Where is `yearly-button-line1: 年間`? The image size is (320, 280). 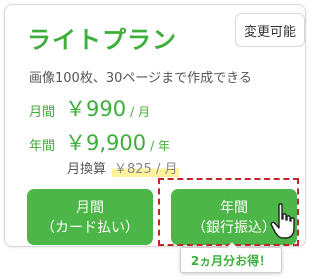
yearly-button-line1: 年間 is located at coordinates (234, 207).